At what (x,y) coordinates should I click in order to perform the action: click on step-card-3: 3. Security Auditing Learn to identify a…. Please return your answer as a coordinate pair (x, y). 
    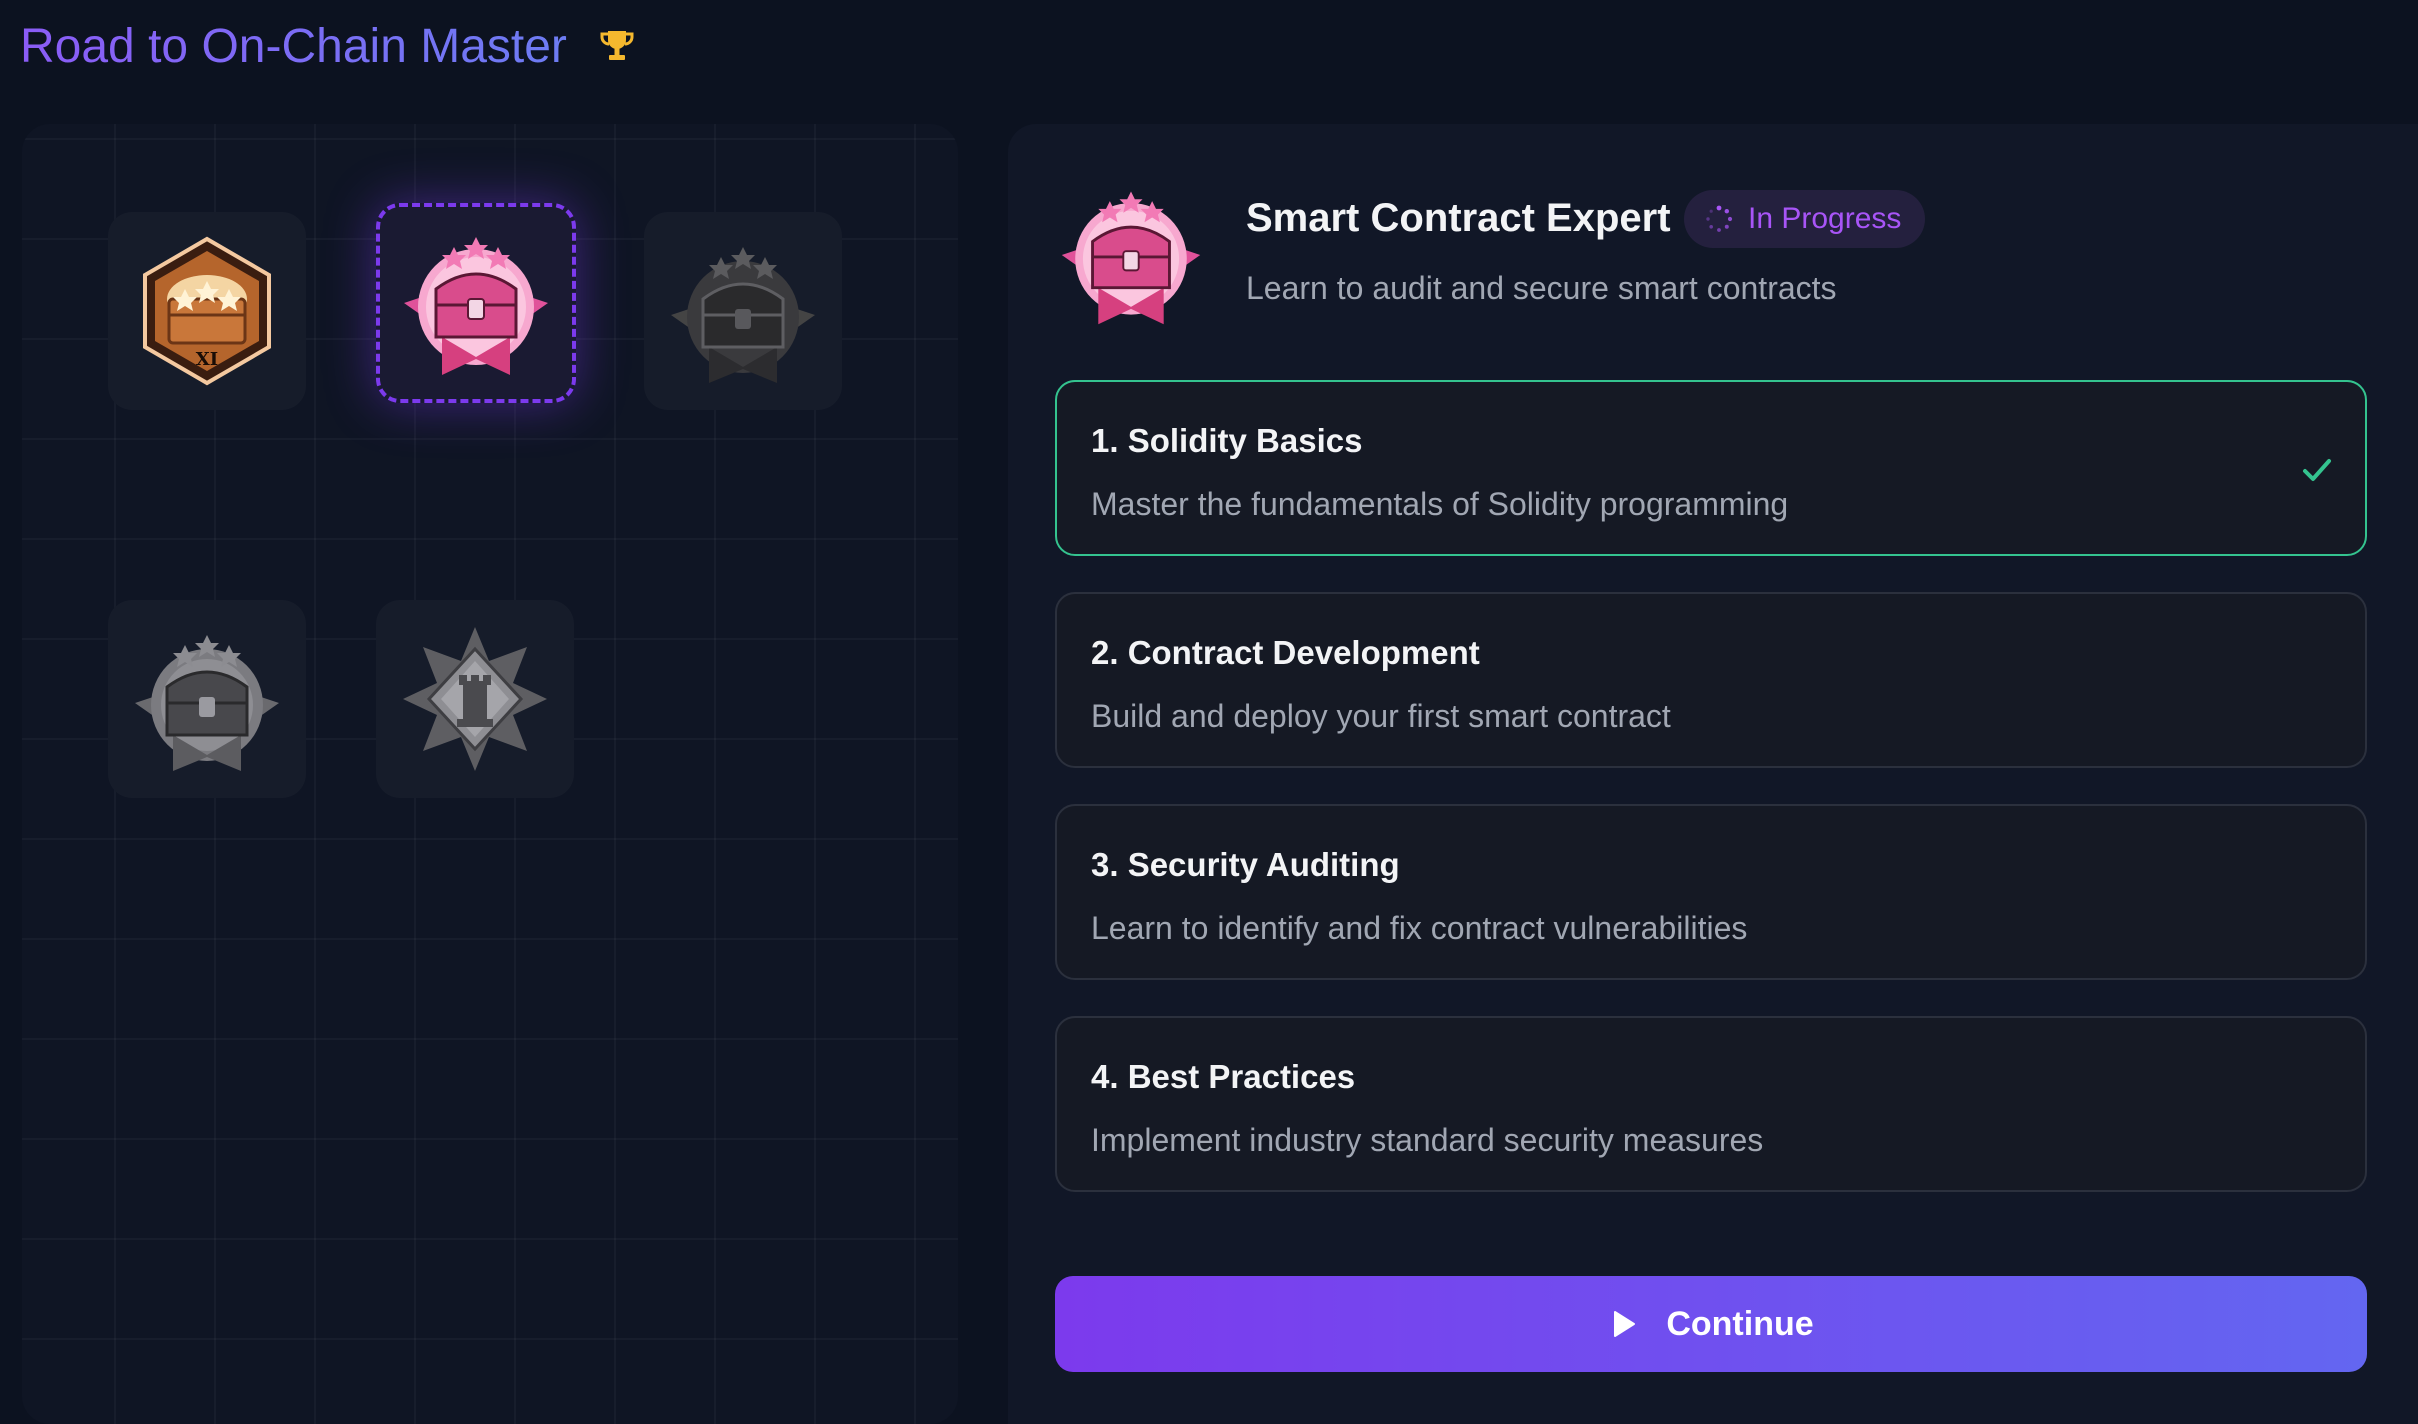
    Looking at the image, I should click on (1711, 892).